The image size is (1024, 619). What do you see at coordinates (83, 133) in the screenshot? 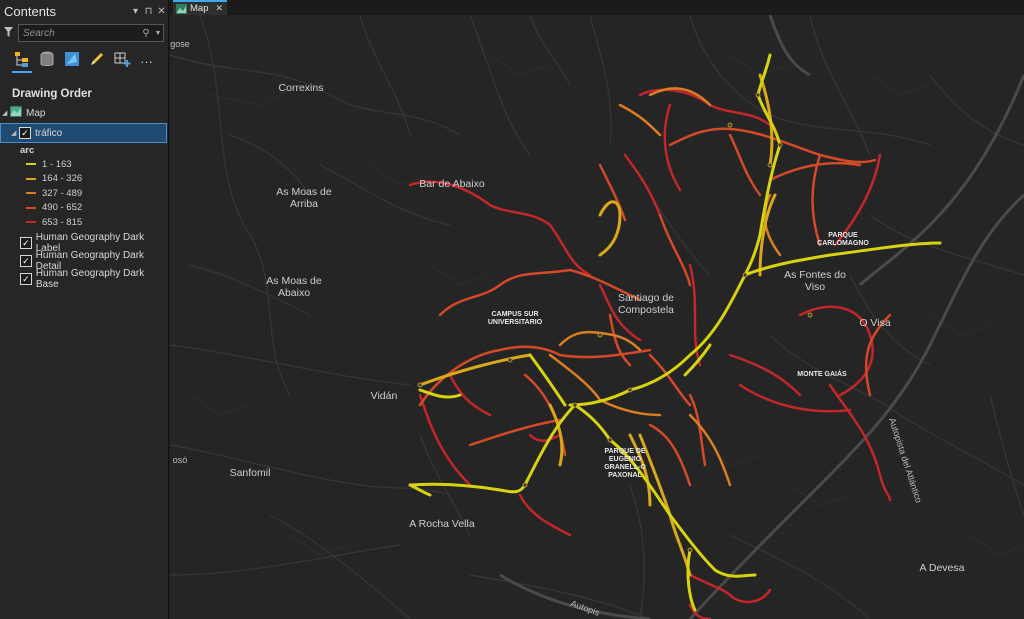
I see `tree-item-layer-trafico: ◢ tráfico` at bounding box center [83, 133].